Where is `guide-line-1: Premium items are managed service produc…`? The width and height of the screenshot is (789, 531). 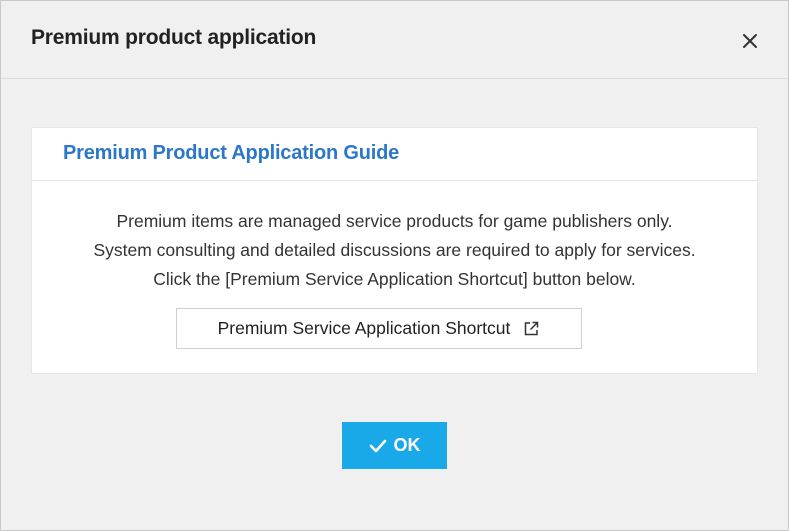 guide-line-1: Premium items are managed service produc… is located at coordinates (394, 221).